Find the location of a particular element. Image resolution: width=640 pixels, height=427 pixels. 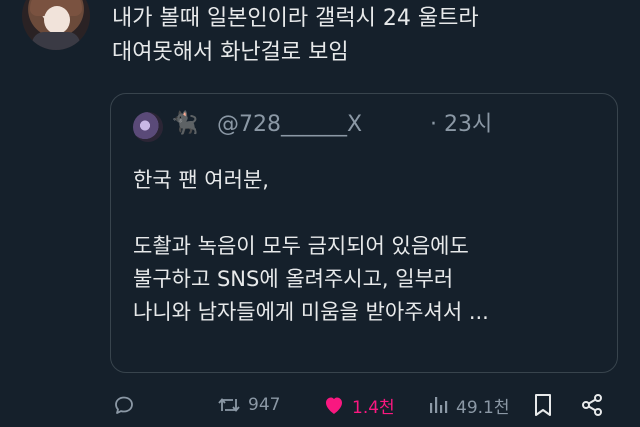

share-button is located at coordinates (592, 405).